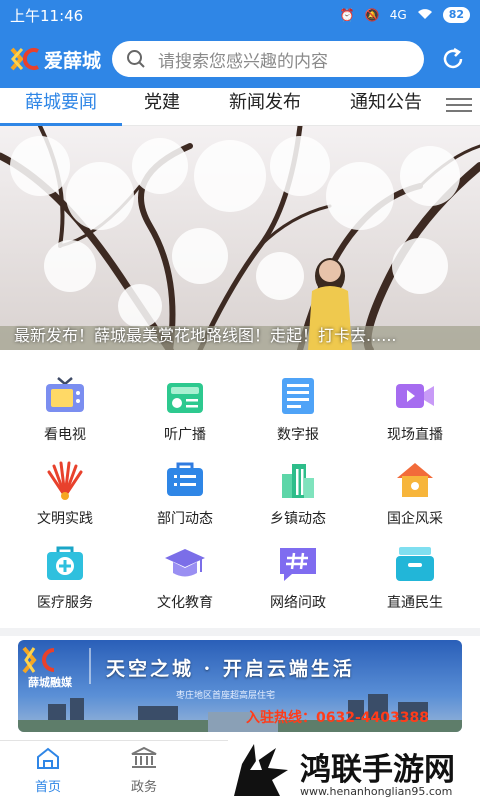 The height and width of the screenshot is (800, 480). I want to click on buildings-icon, so click(298, 481).